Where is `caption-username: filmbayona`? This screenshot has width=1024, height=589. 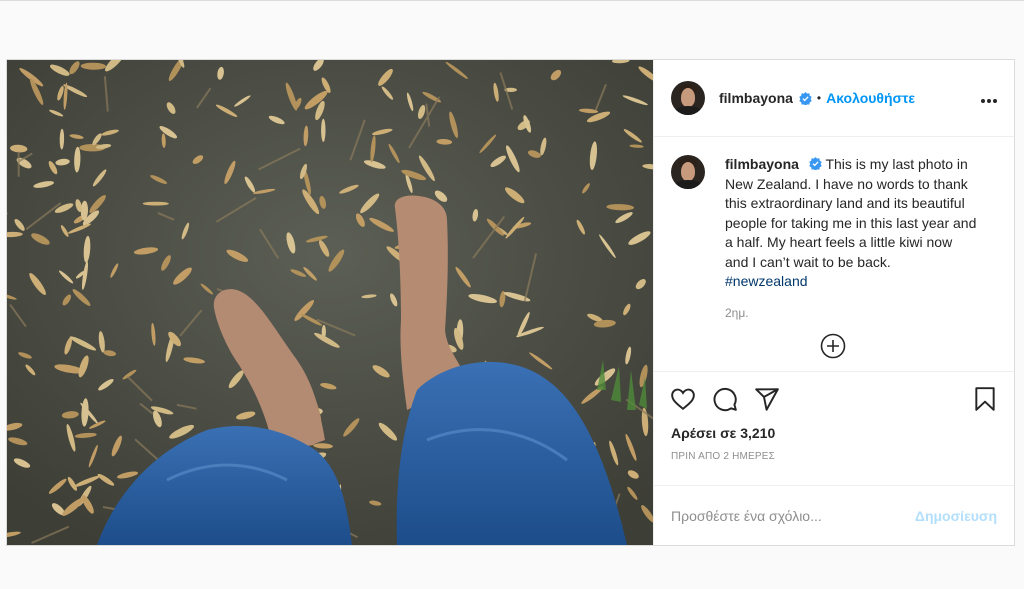
caption-username: filmbayona is located at coordinates (762, 164).